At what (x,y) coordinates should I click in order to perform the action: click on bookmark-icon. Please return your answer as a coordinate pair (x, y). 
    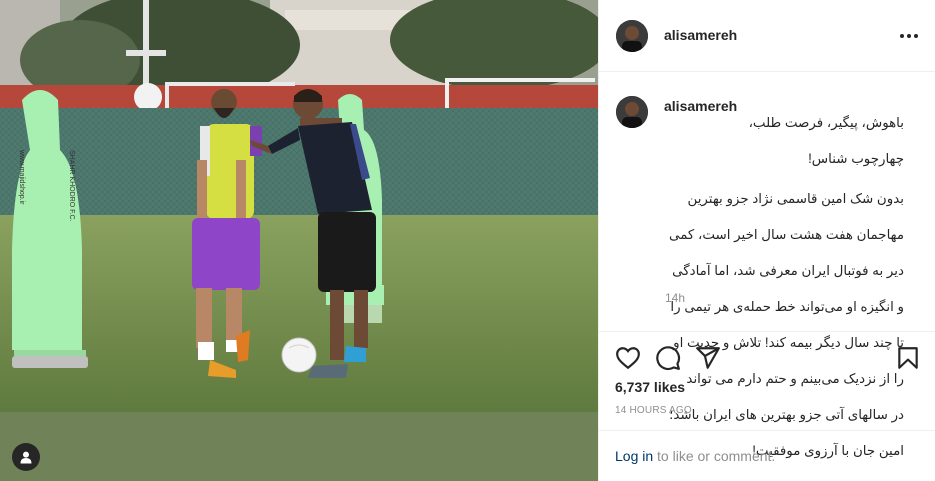
    Looking at the image, I should click on (908, 358).